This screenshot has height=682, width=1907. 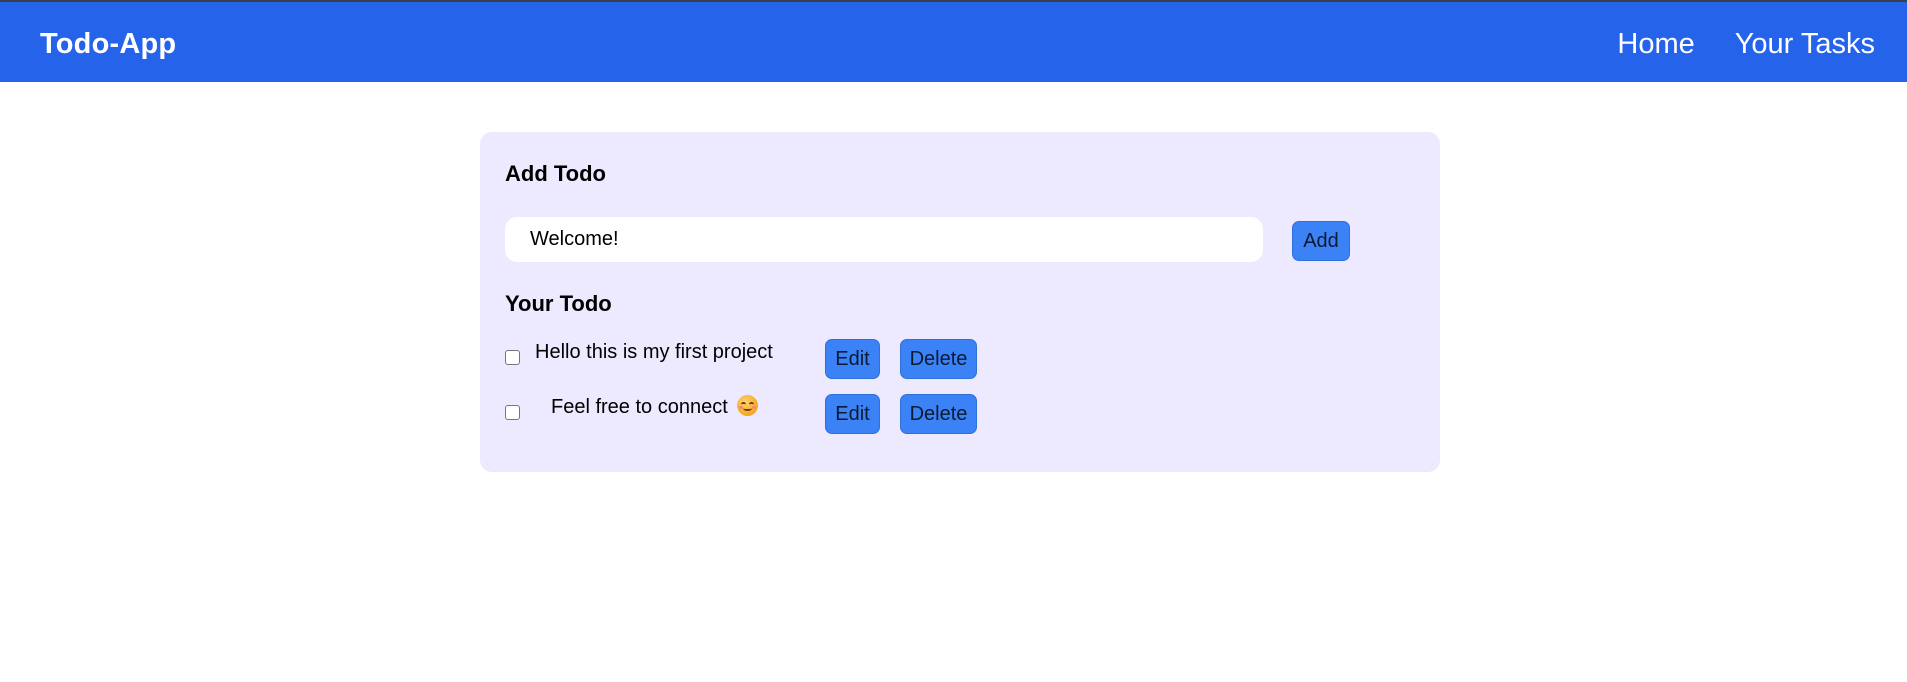 I want to click on smiling-face-icon, so click(x=748, y=405).